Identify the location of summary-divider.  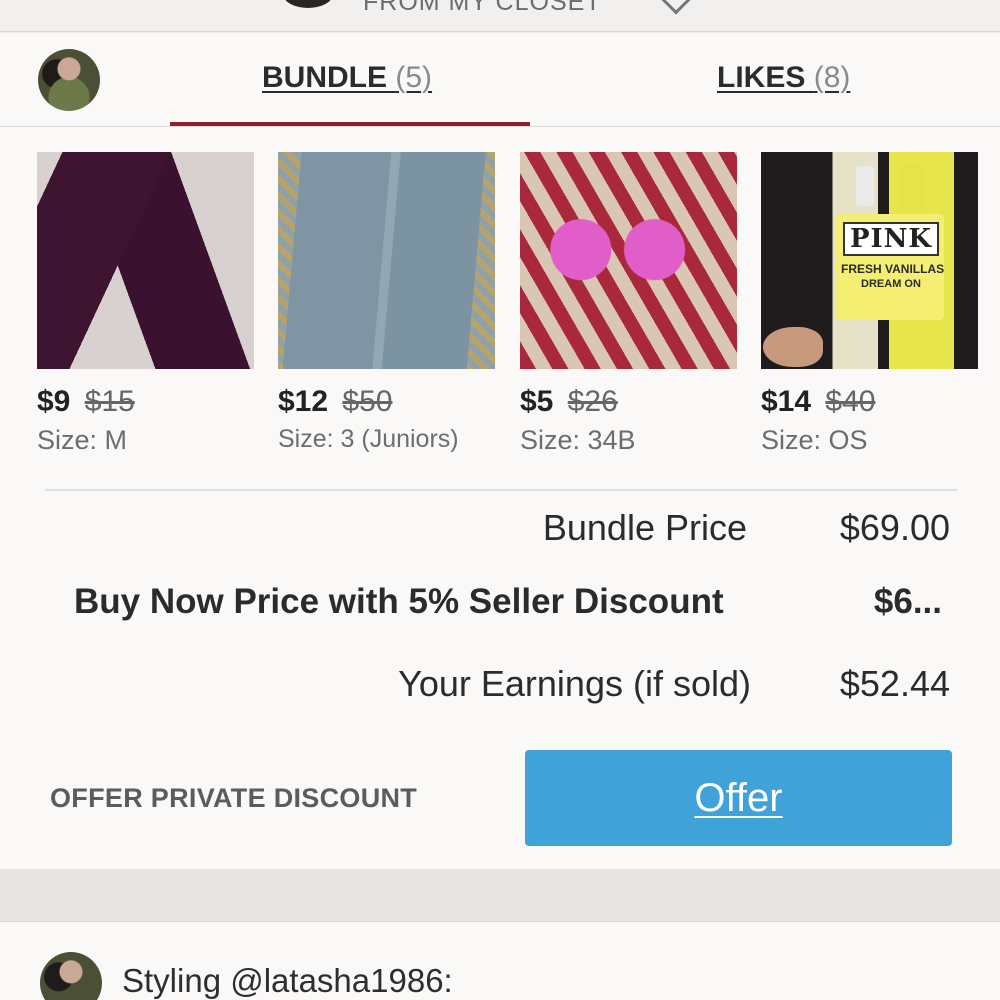
(501, 490).